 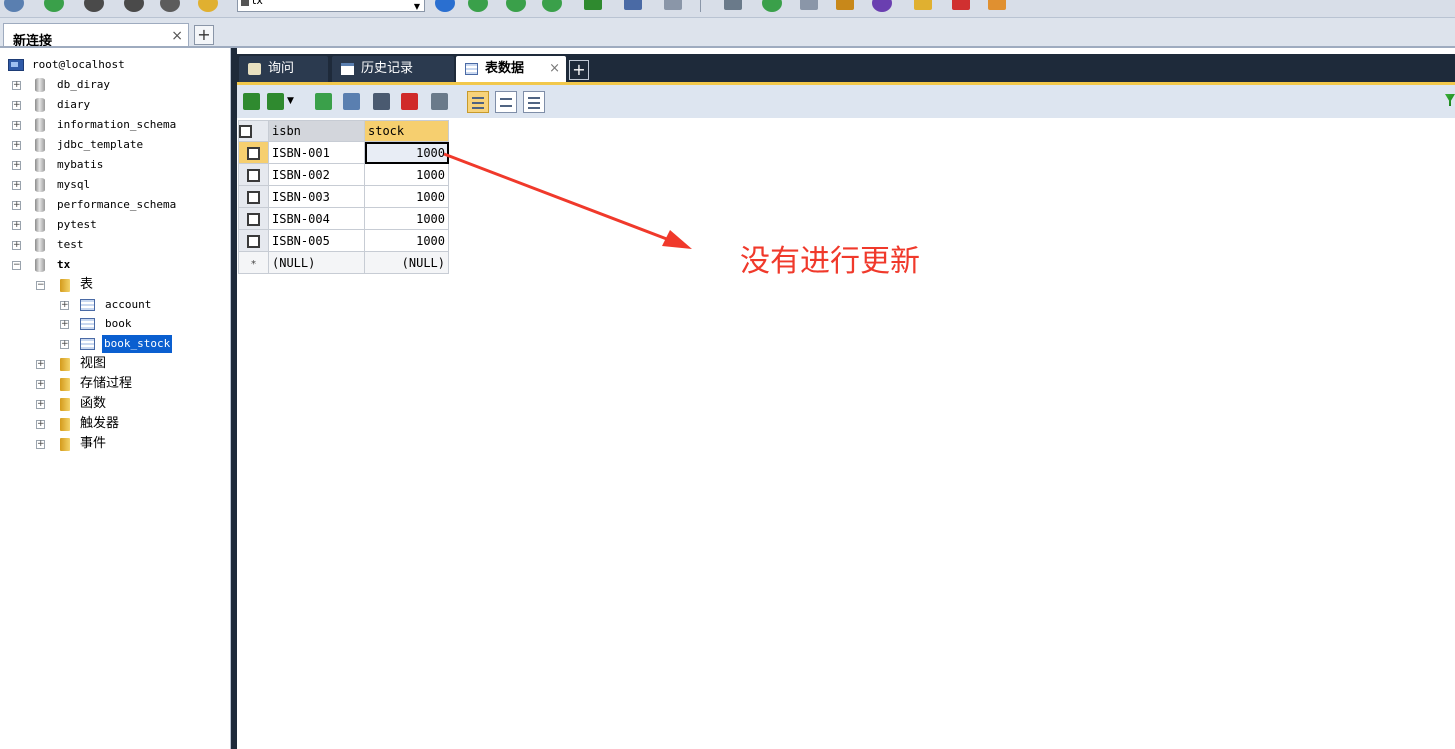 I want to click on save-icon, so click(x=381, y=101).